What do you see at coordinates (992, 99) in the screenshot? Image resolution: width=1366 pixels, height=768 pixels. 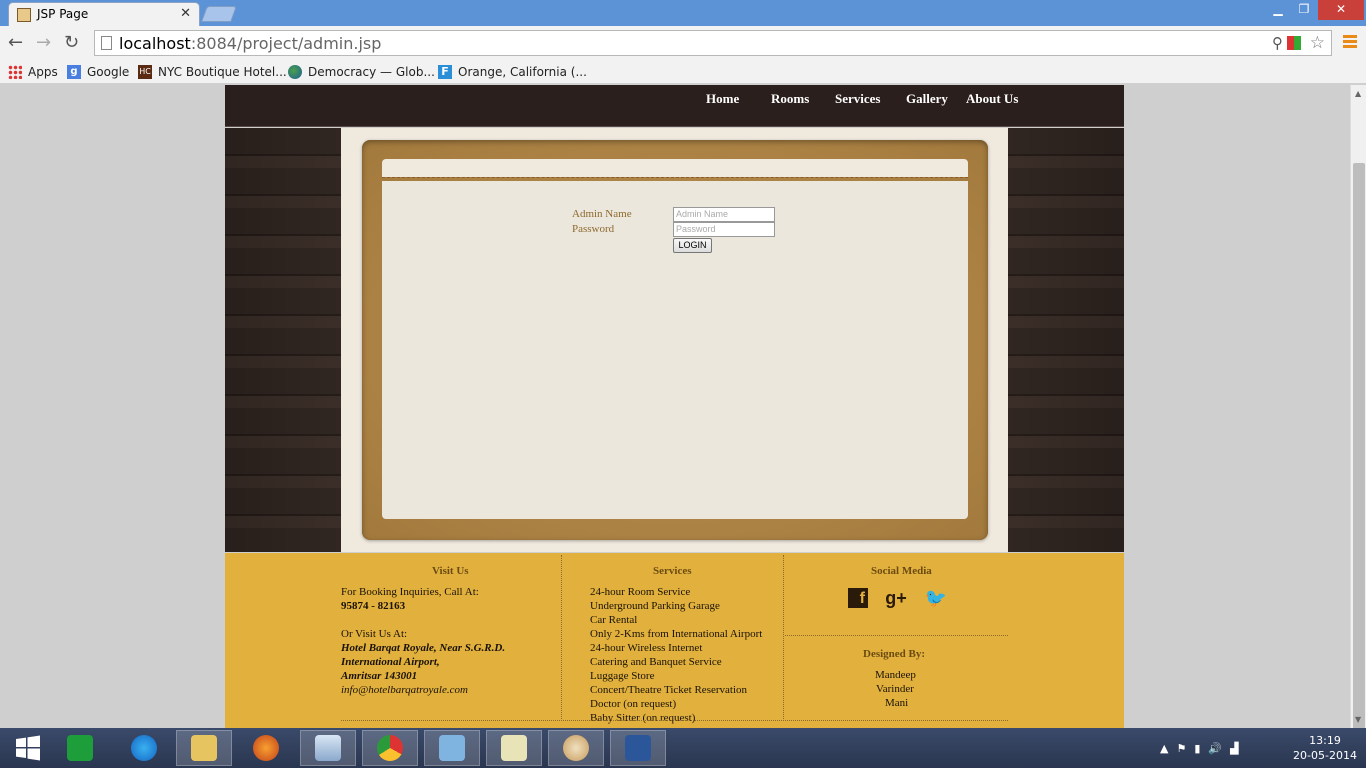 I see `nav-about-us: About Us` at bounding box center [992, 99].